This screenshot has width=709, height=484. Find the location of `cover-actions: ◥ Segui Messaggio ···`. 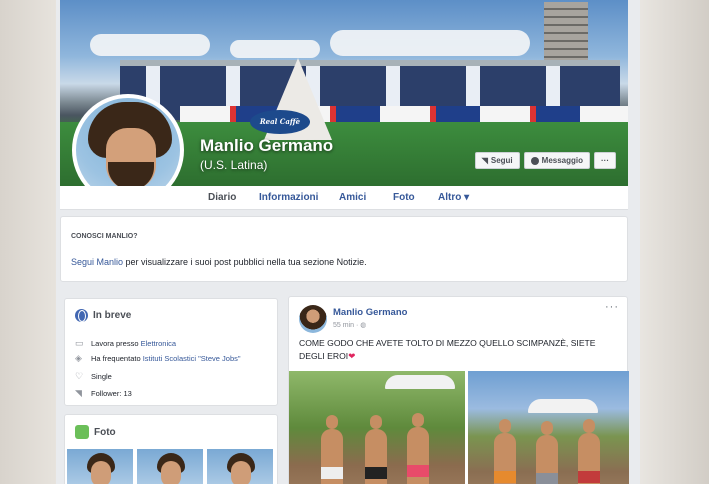

cover-actions: ◥ Segui Messaggio ··· is located at coordinates (545, 160).